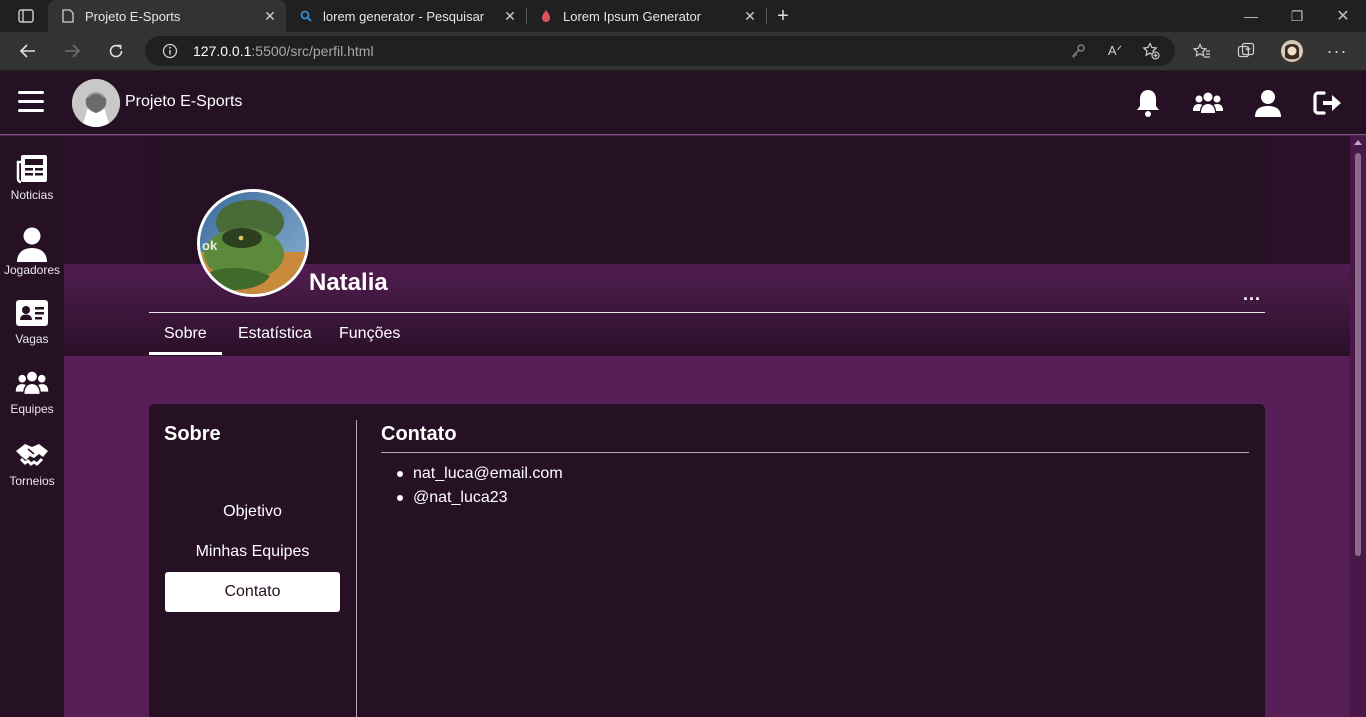  Describe the element at coordinates (1078, 51) in the screenshot. I see `key-icon` at that location.